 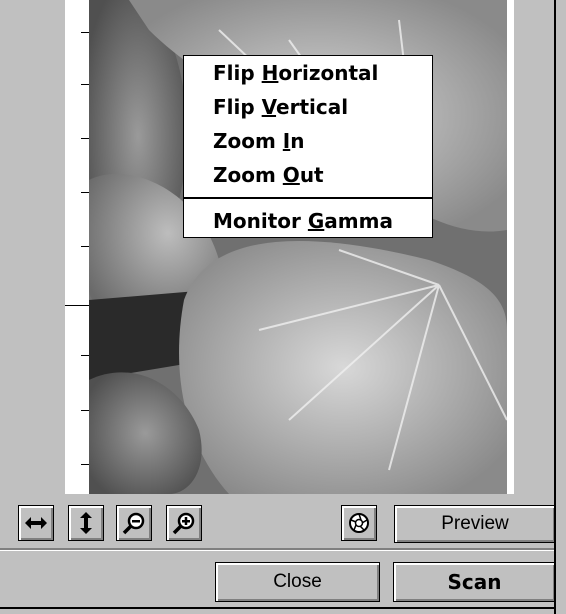 What do you see at coordinates (277, 608) in the screenshot?
I see `bottom-border` at bounding box center [277, 608].